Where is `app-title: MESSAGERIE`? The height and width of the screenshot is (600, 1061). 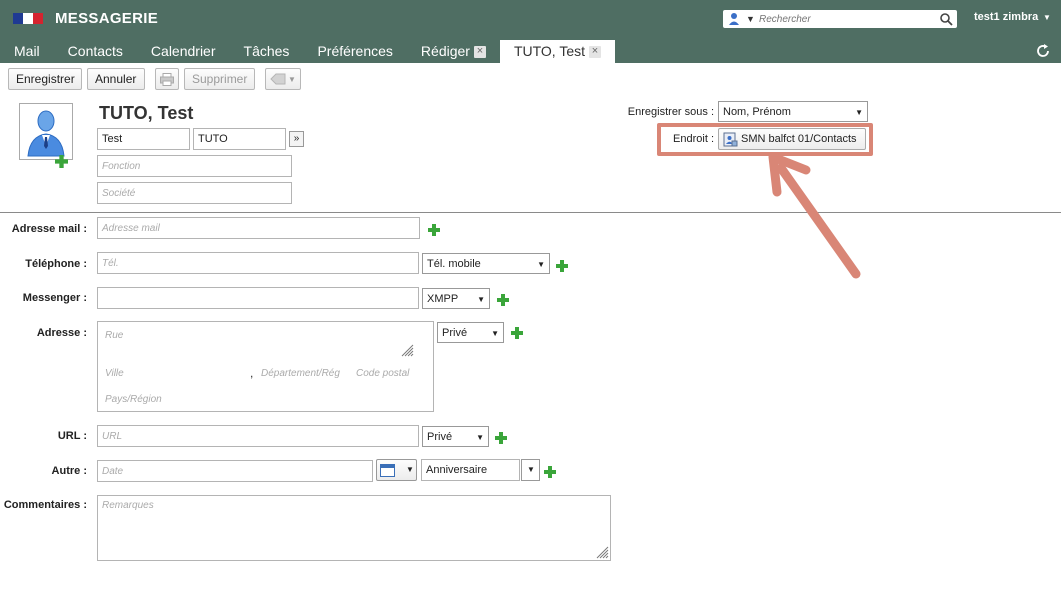 app-title: MESSAGERIE is located at coordinates (107, 18).